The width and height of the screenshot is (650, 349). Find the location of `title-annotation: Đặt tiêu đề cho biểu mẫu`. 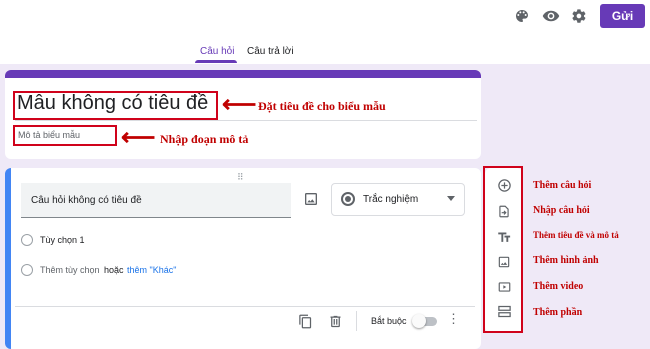

title-annotation: Đặt tiêu đề cho biểu mẫu is located at coordinates (322, 106).